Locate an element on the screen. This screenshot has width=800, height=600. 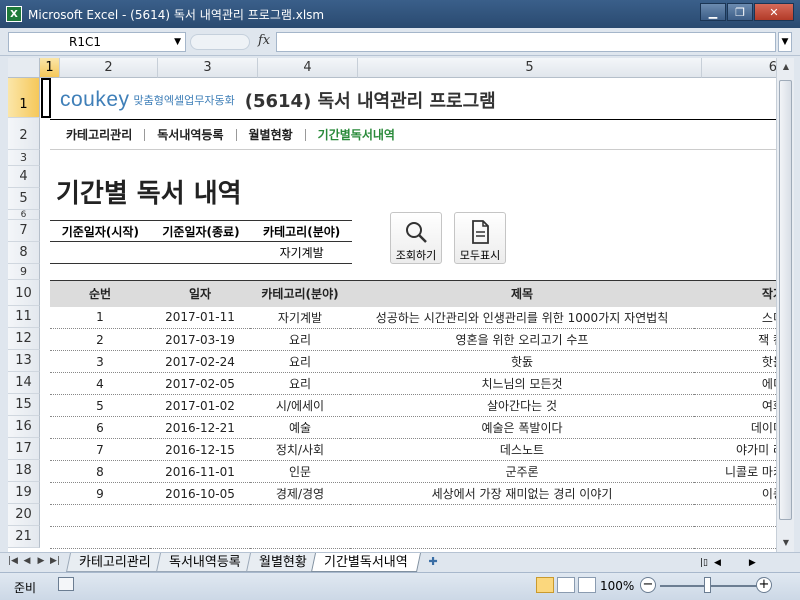
restore-button: ❐ is located at coordinates (740, 12).